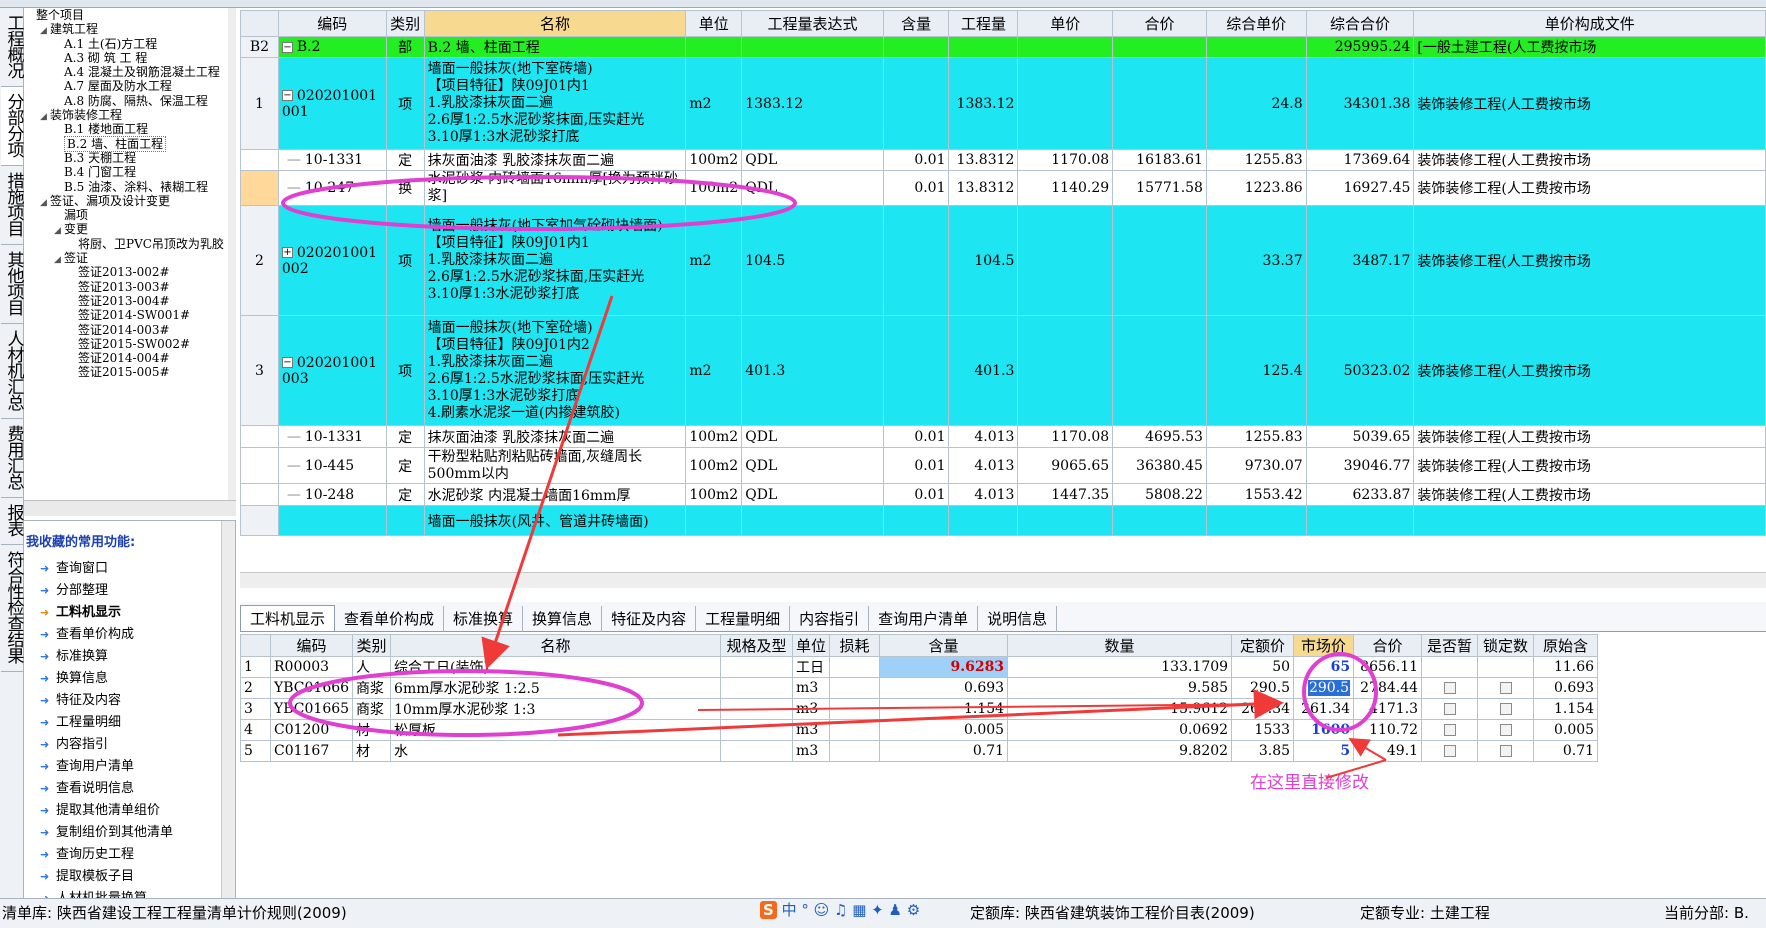  Describe the element at coordinates (130, 508) in the screenshot. I see `tree-horizontal-scrollbar` at that location.